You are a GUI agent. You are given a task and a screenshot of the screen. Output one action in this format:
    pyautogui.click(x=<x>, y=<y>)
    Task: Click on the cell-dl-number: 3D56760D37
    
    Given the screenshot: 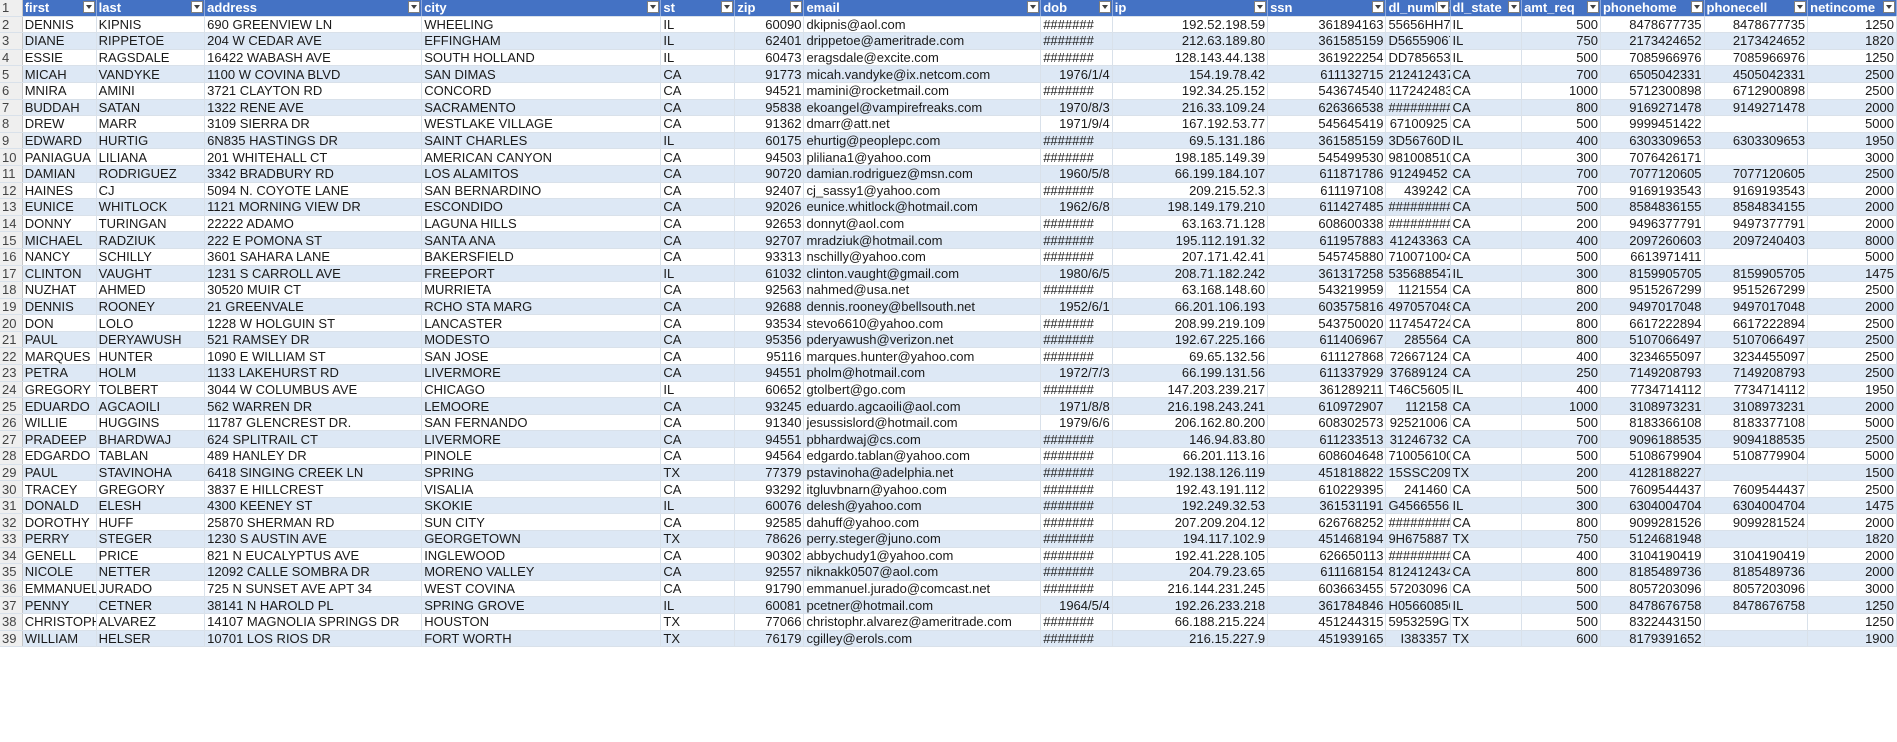 What is the action you would take?
    pyautogui.click(x=1418, y=141)
    